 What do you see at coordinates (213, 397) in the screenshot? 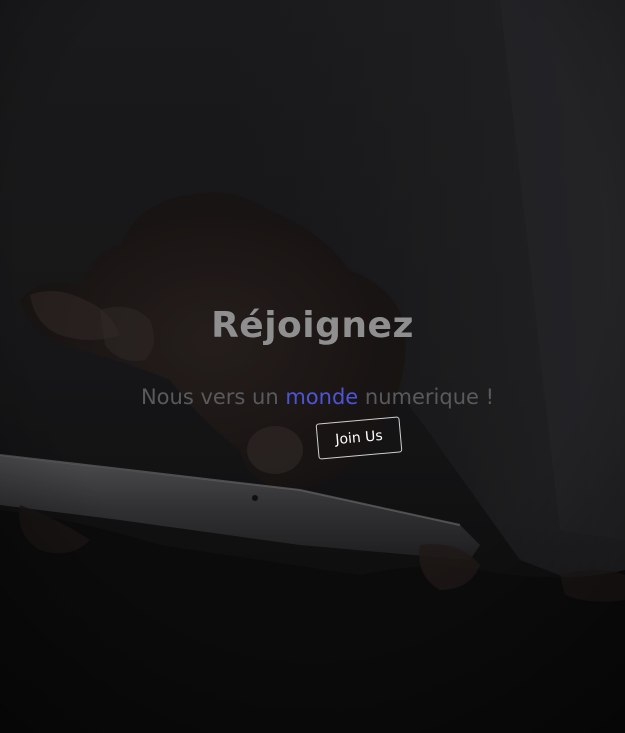
I see `subtitle-text-before: Nous vers un` at bounding box center [213, 397].